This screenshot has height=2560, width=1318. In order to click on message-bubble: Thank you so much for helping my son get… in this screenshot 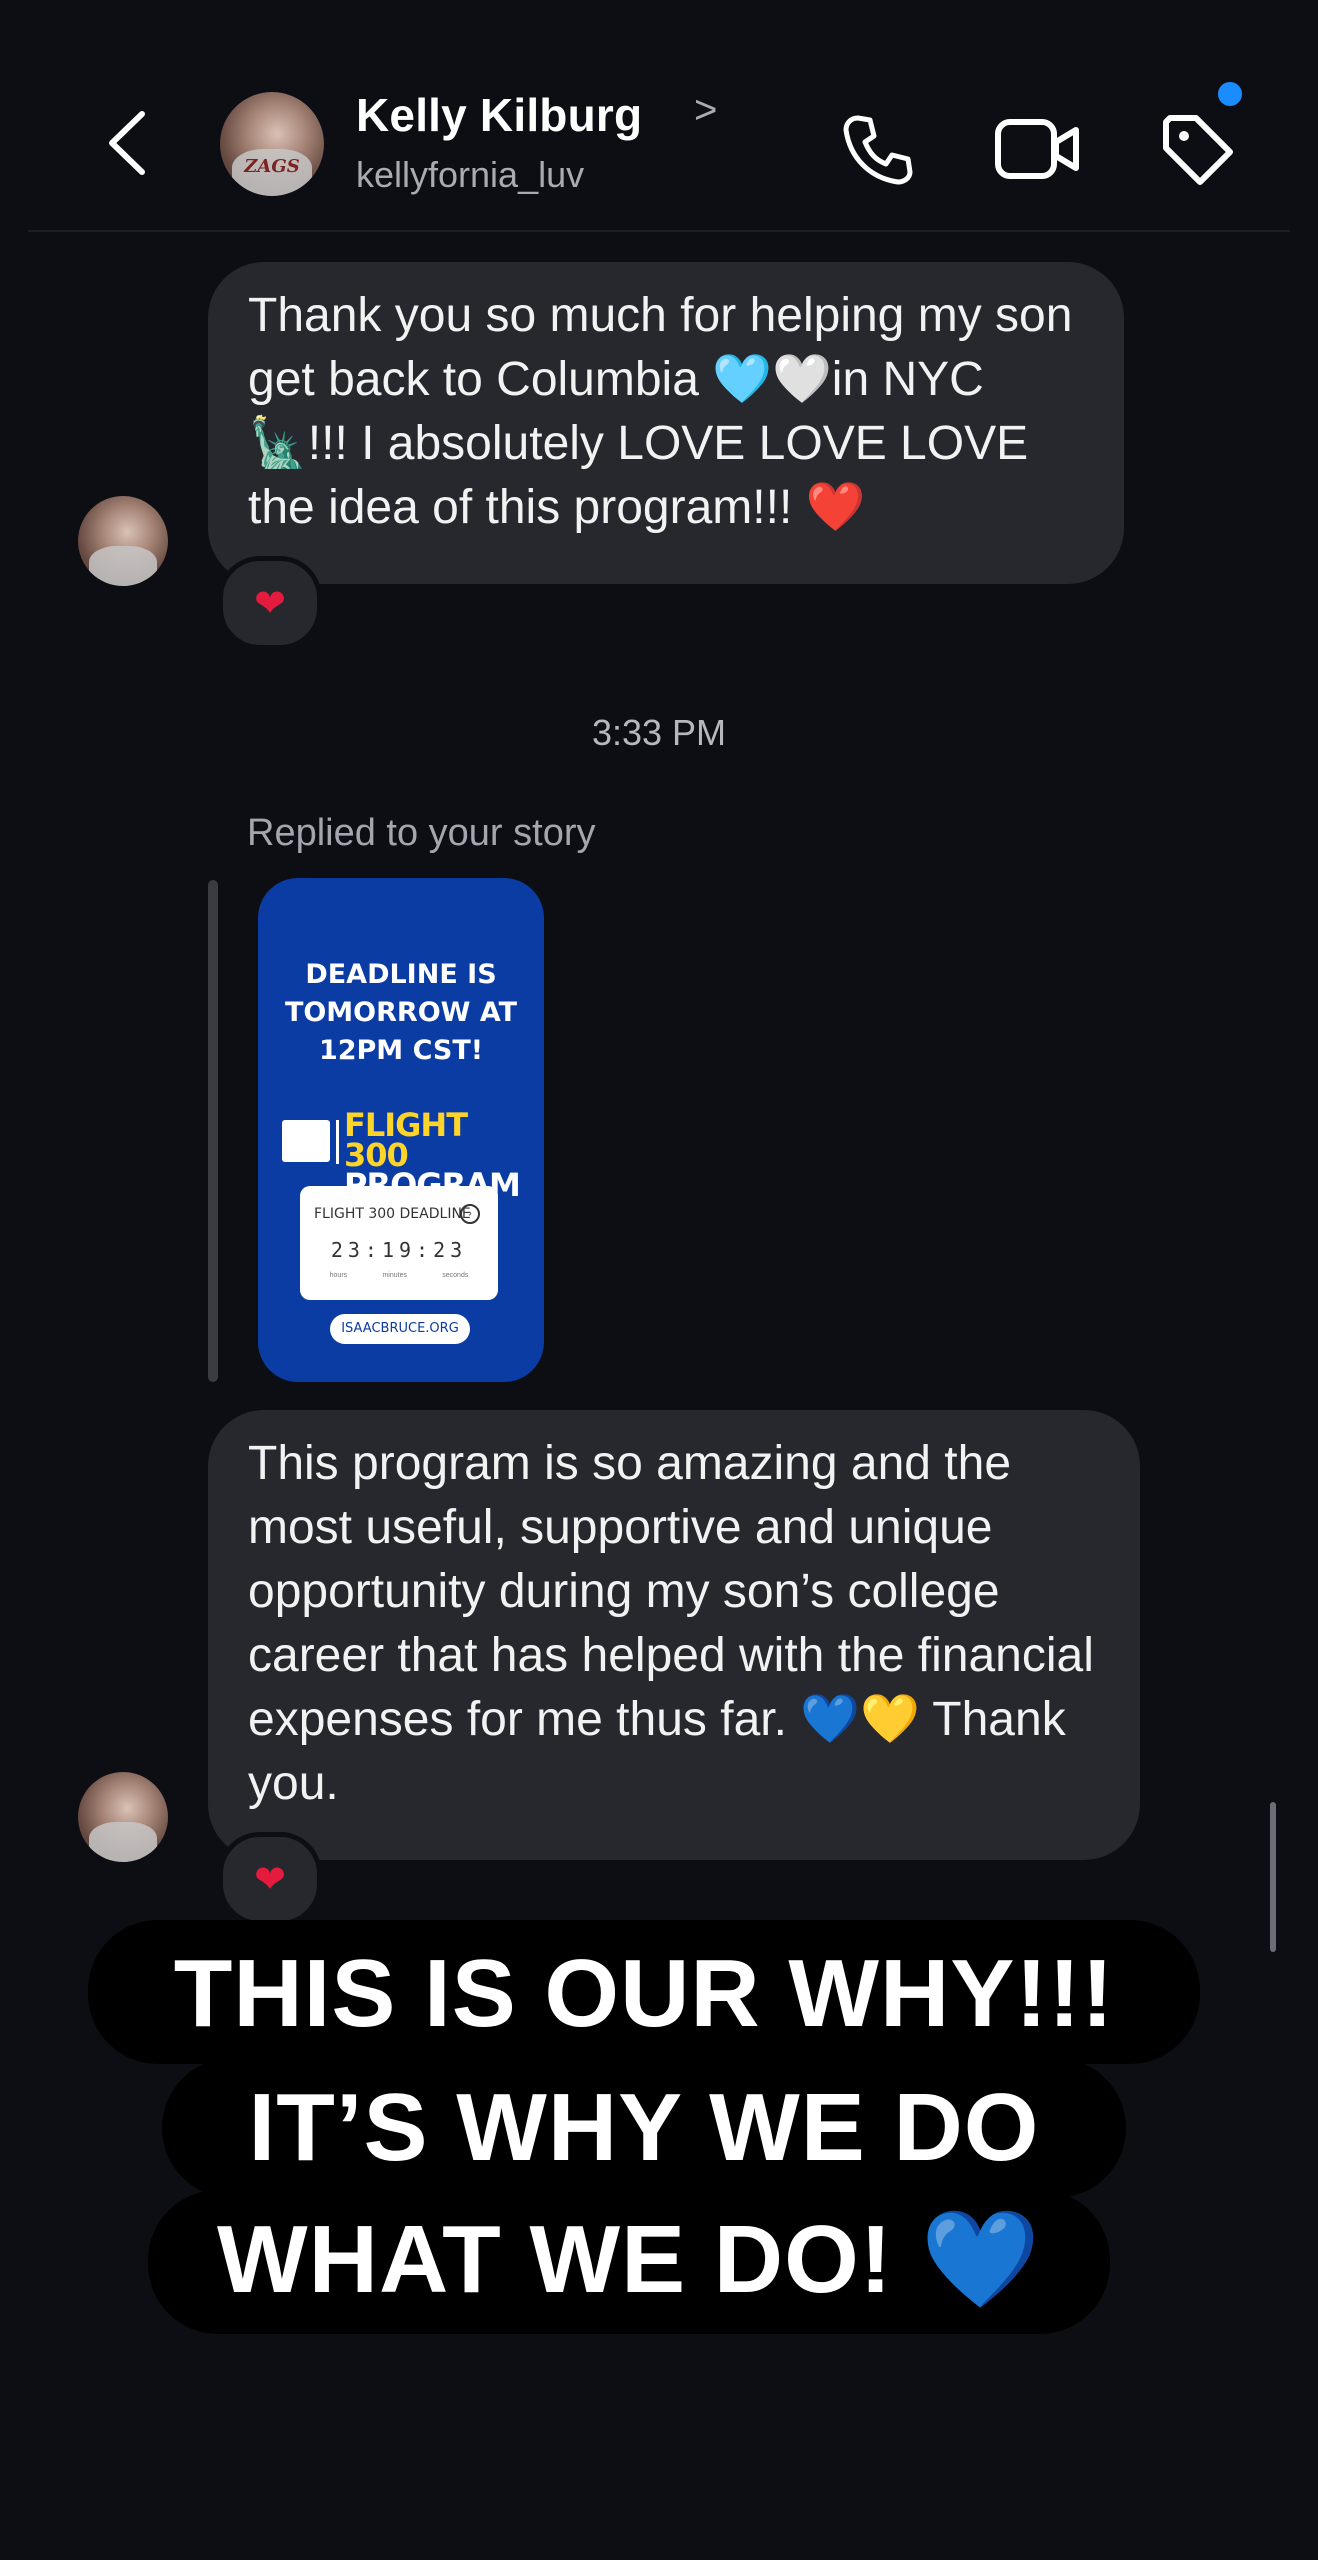, I will do `click(666, 423)`.